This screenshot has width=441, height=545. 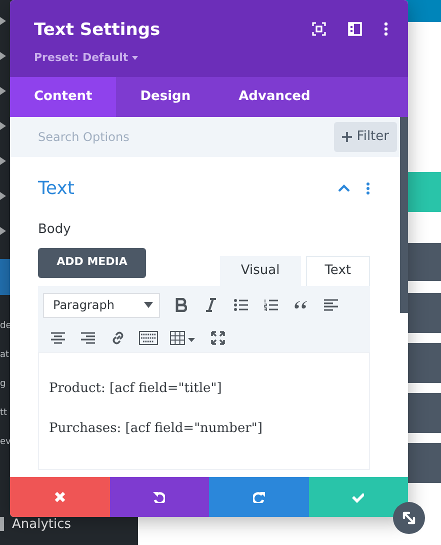 I want to click on editor-tab: Text, so click(x=338, y=271).